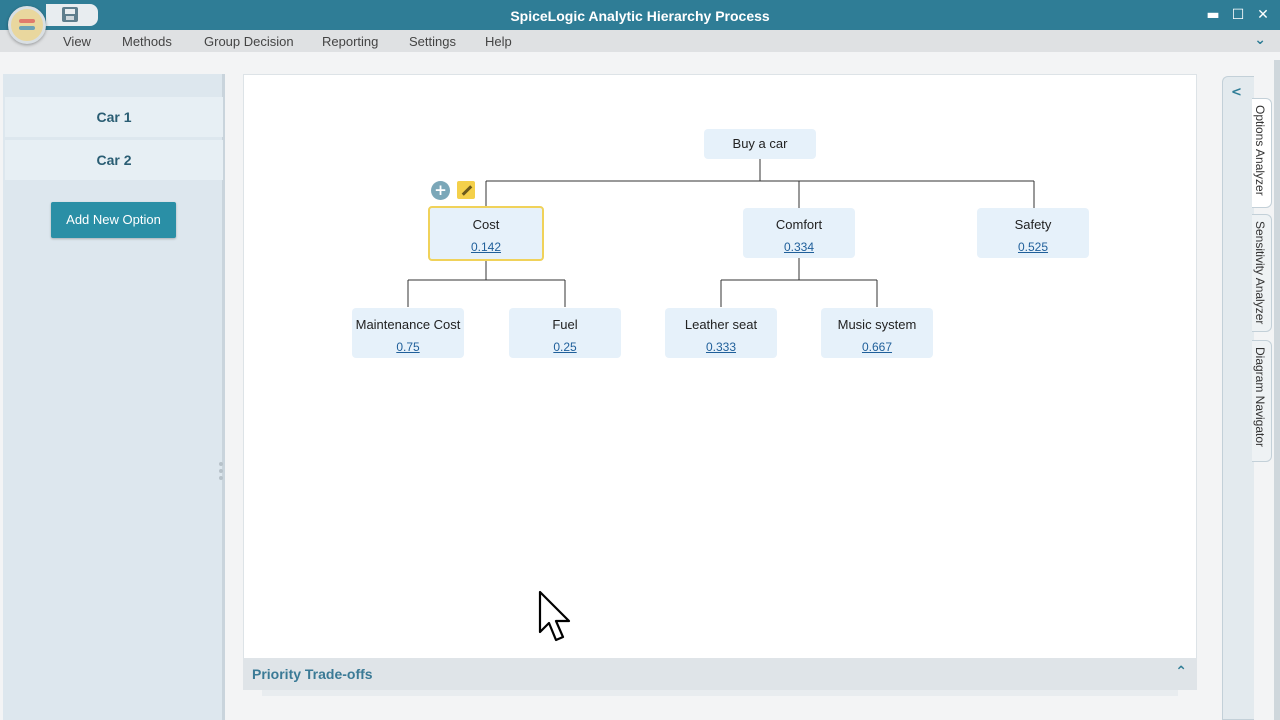 The height and width of the screenshot is (720, 1280). I want to click on node-title: Safety, so click(1033, 224).